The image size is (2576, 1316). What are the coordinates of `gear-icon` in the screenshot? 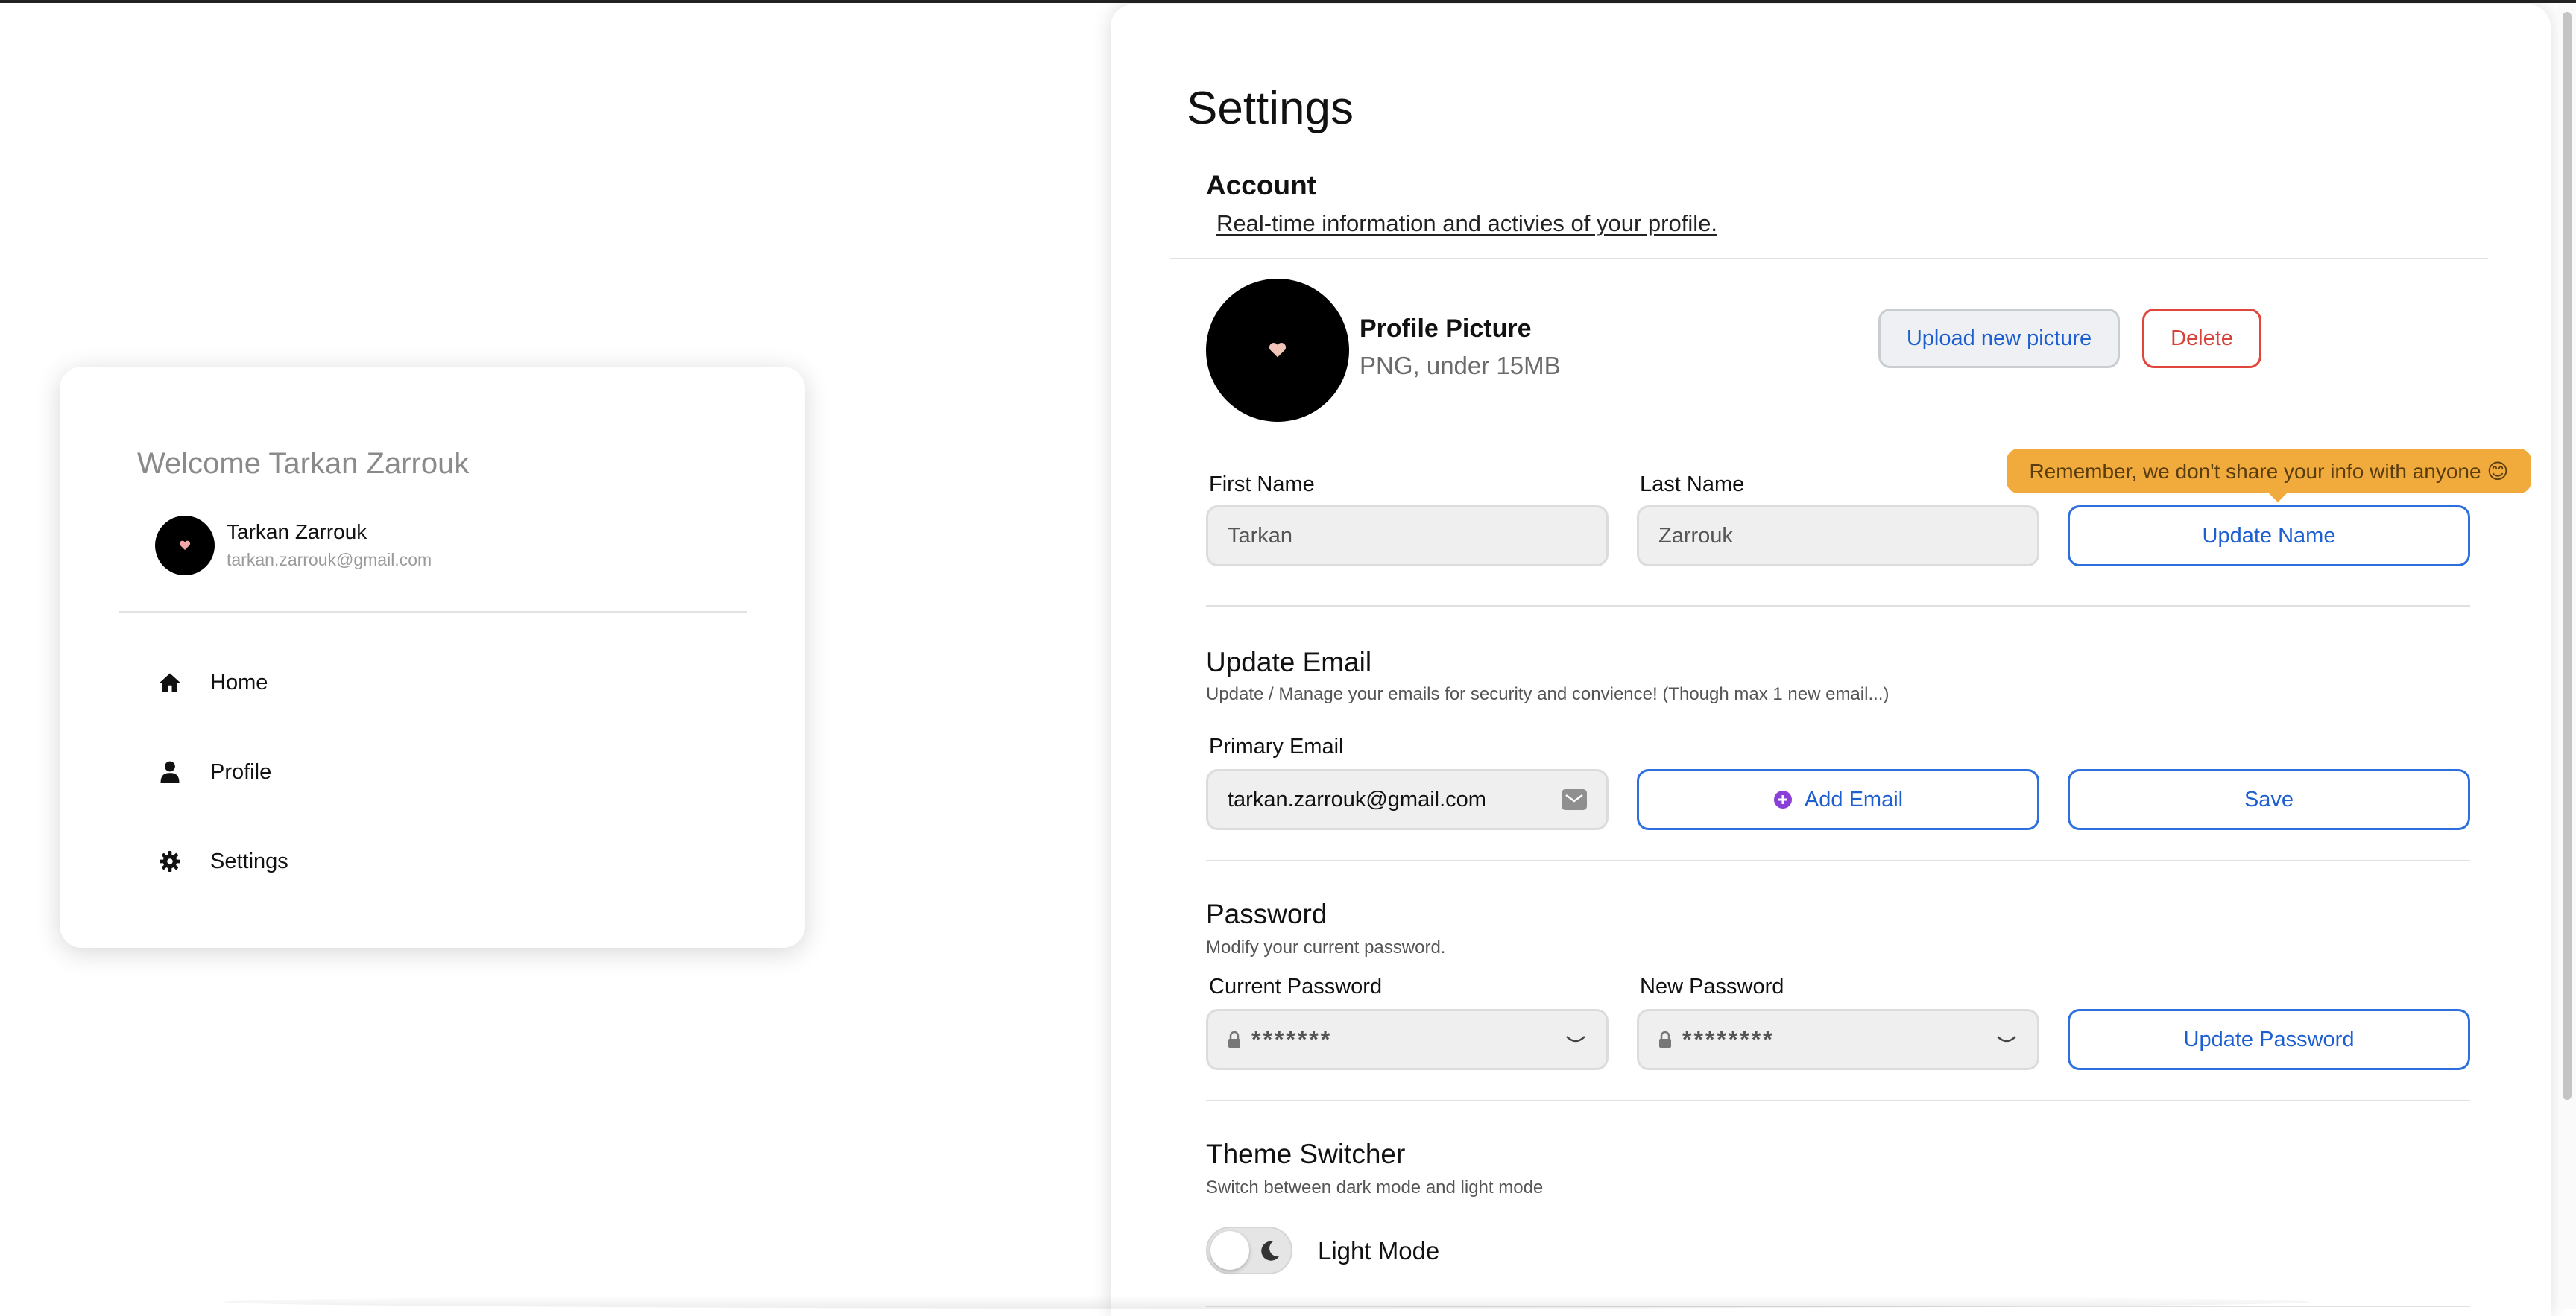 It's located at (170, 861).